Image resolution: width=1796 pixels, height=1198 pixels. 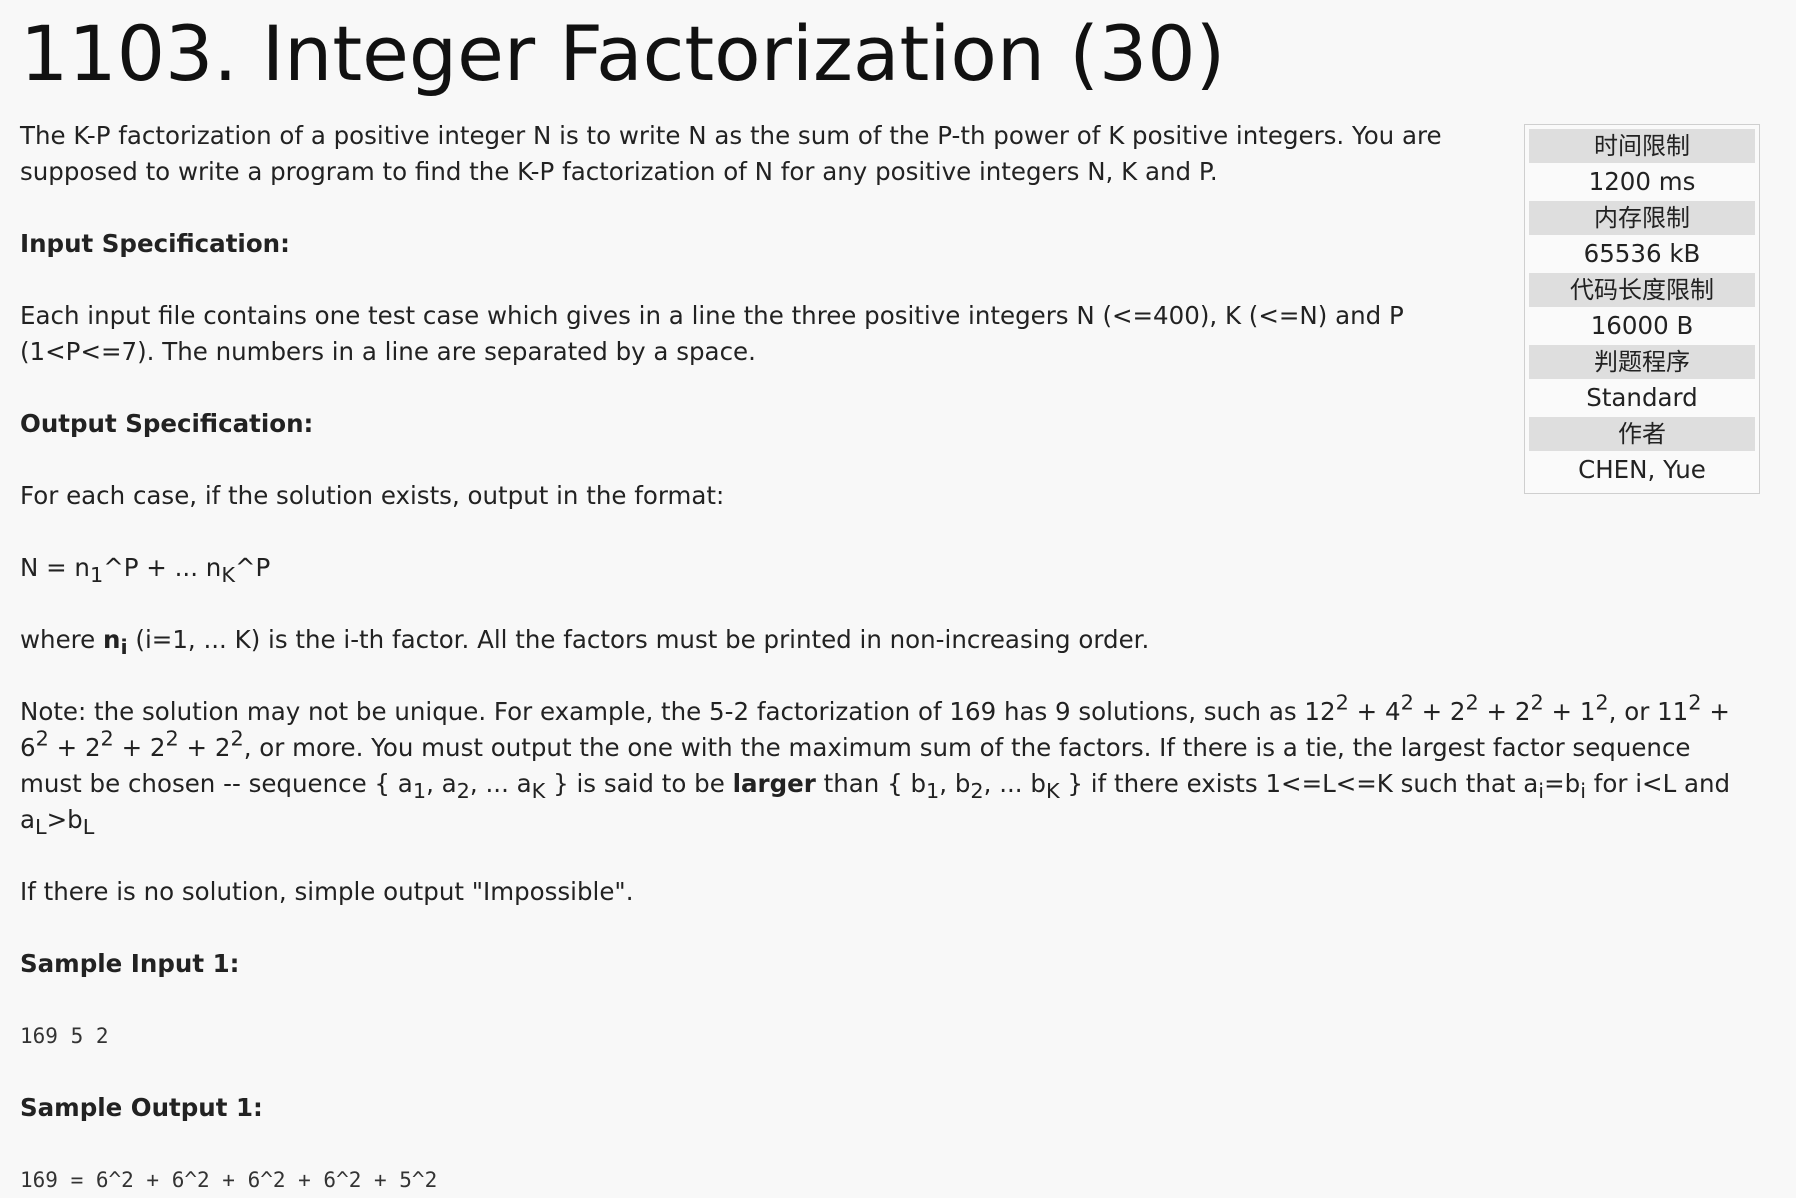 I want to click on sample-input-heading: Sample Input 1:, so click(x=130, y=963).